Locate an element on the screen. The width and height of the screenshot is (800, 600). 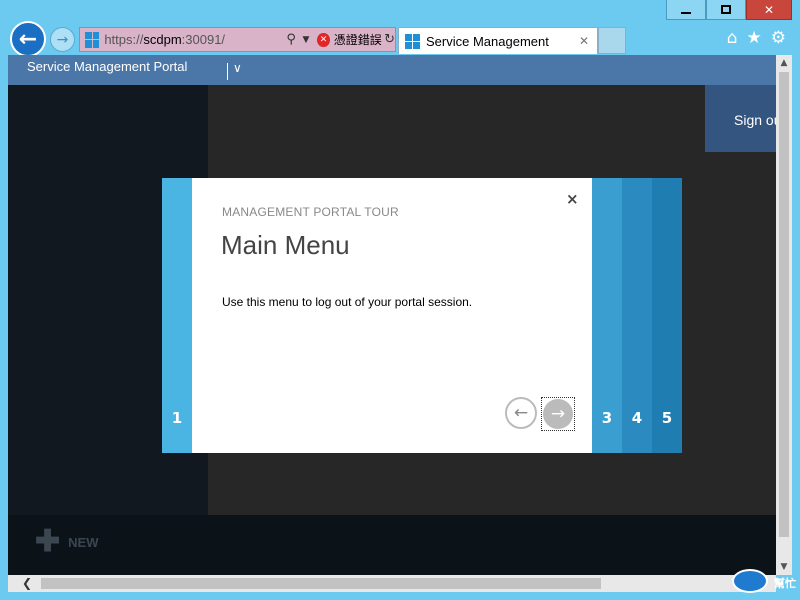
tab-close-icon: ✕ is located at coordinates (588, 41).